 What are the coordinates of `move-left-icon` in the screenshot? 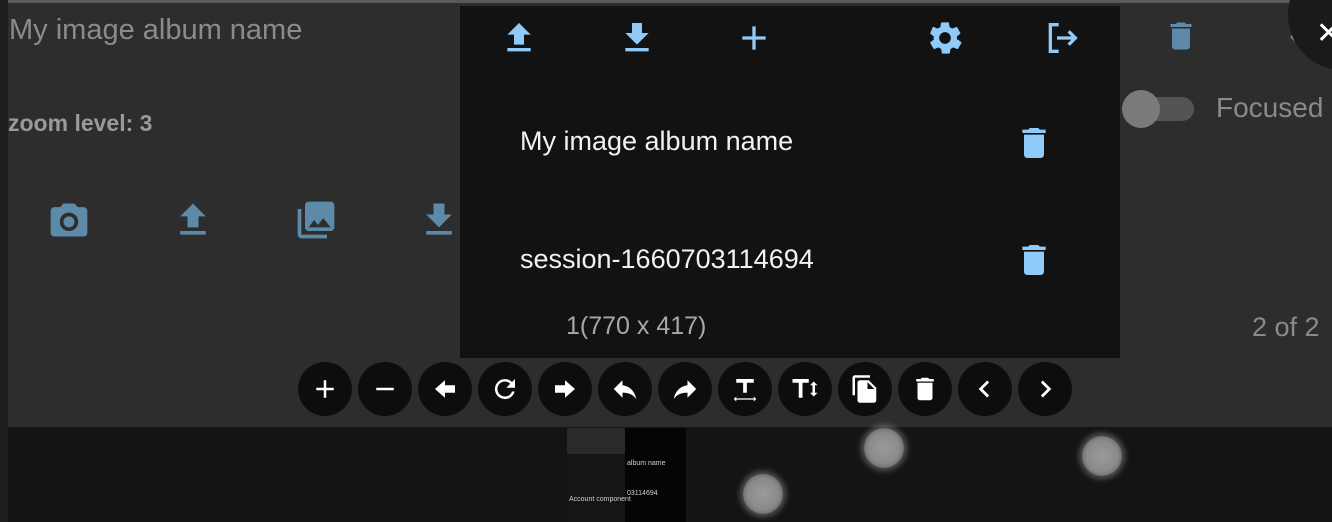 It's located at (445, 389).